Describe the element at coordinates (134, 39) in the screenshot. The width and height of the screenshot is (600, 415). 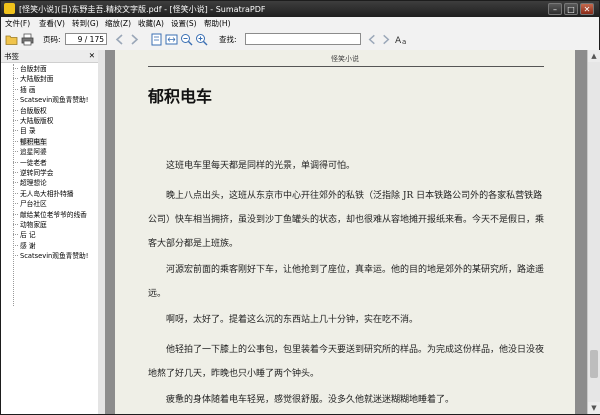
I see `next-page-icon` at that location.